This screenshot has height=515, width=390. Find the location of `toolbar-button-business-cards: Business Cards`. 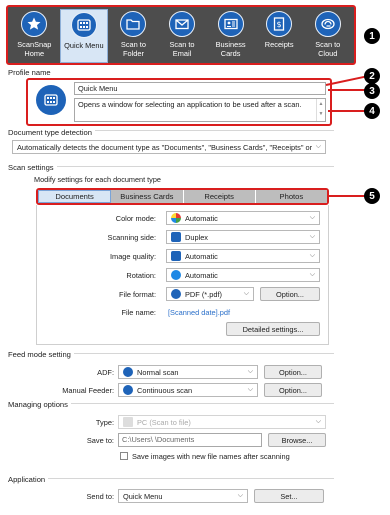

toolbar-button-business-cards: Business Cards is located at coordinates (230, 36).